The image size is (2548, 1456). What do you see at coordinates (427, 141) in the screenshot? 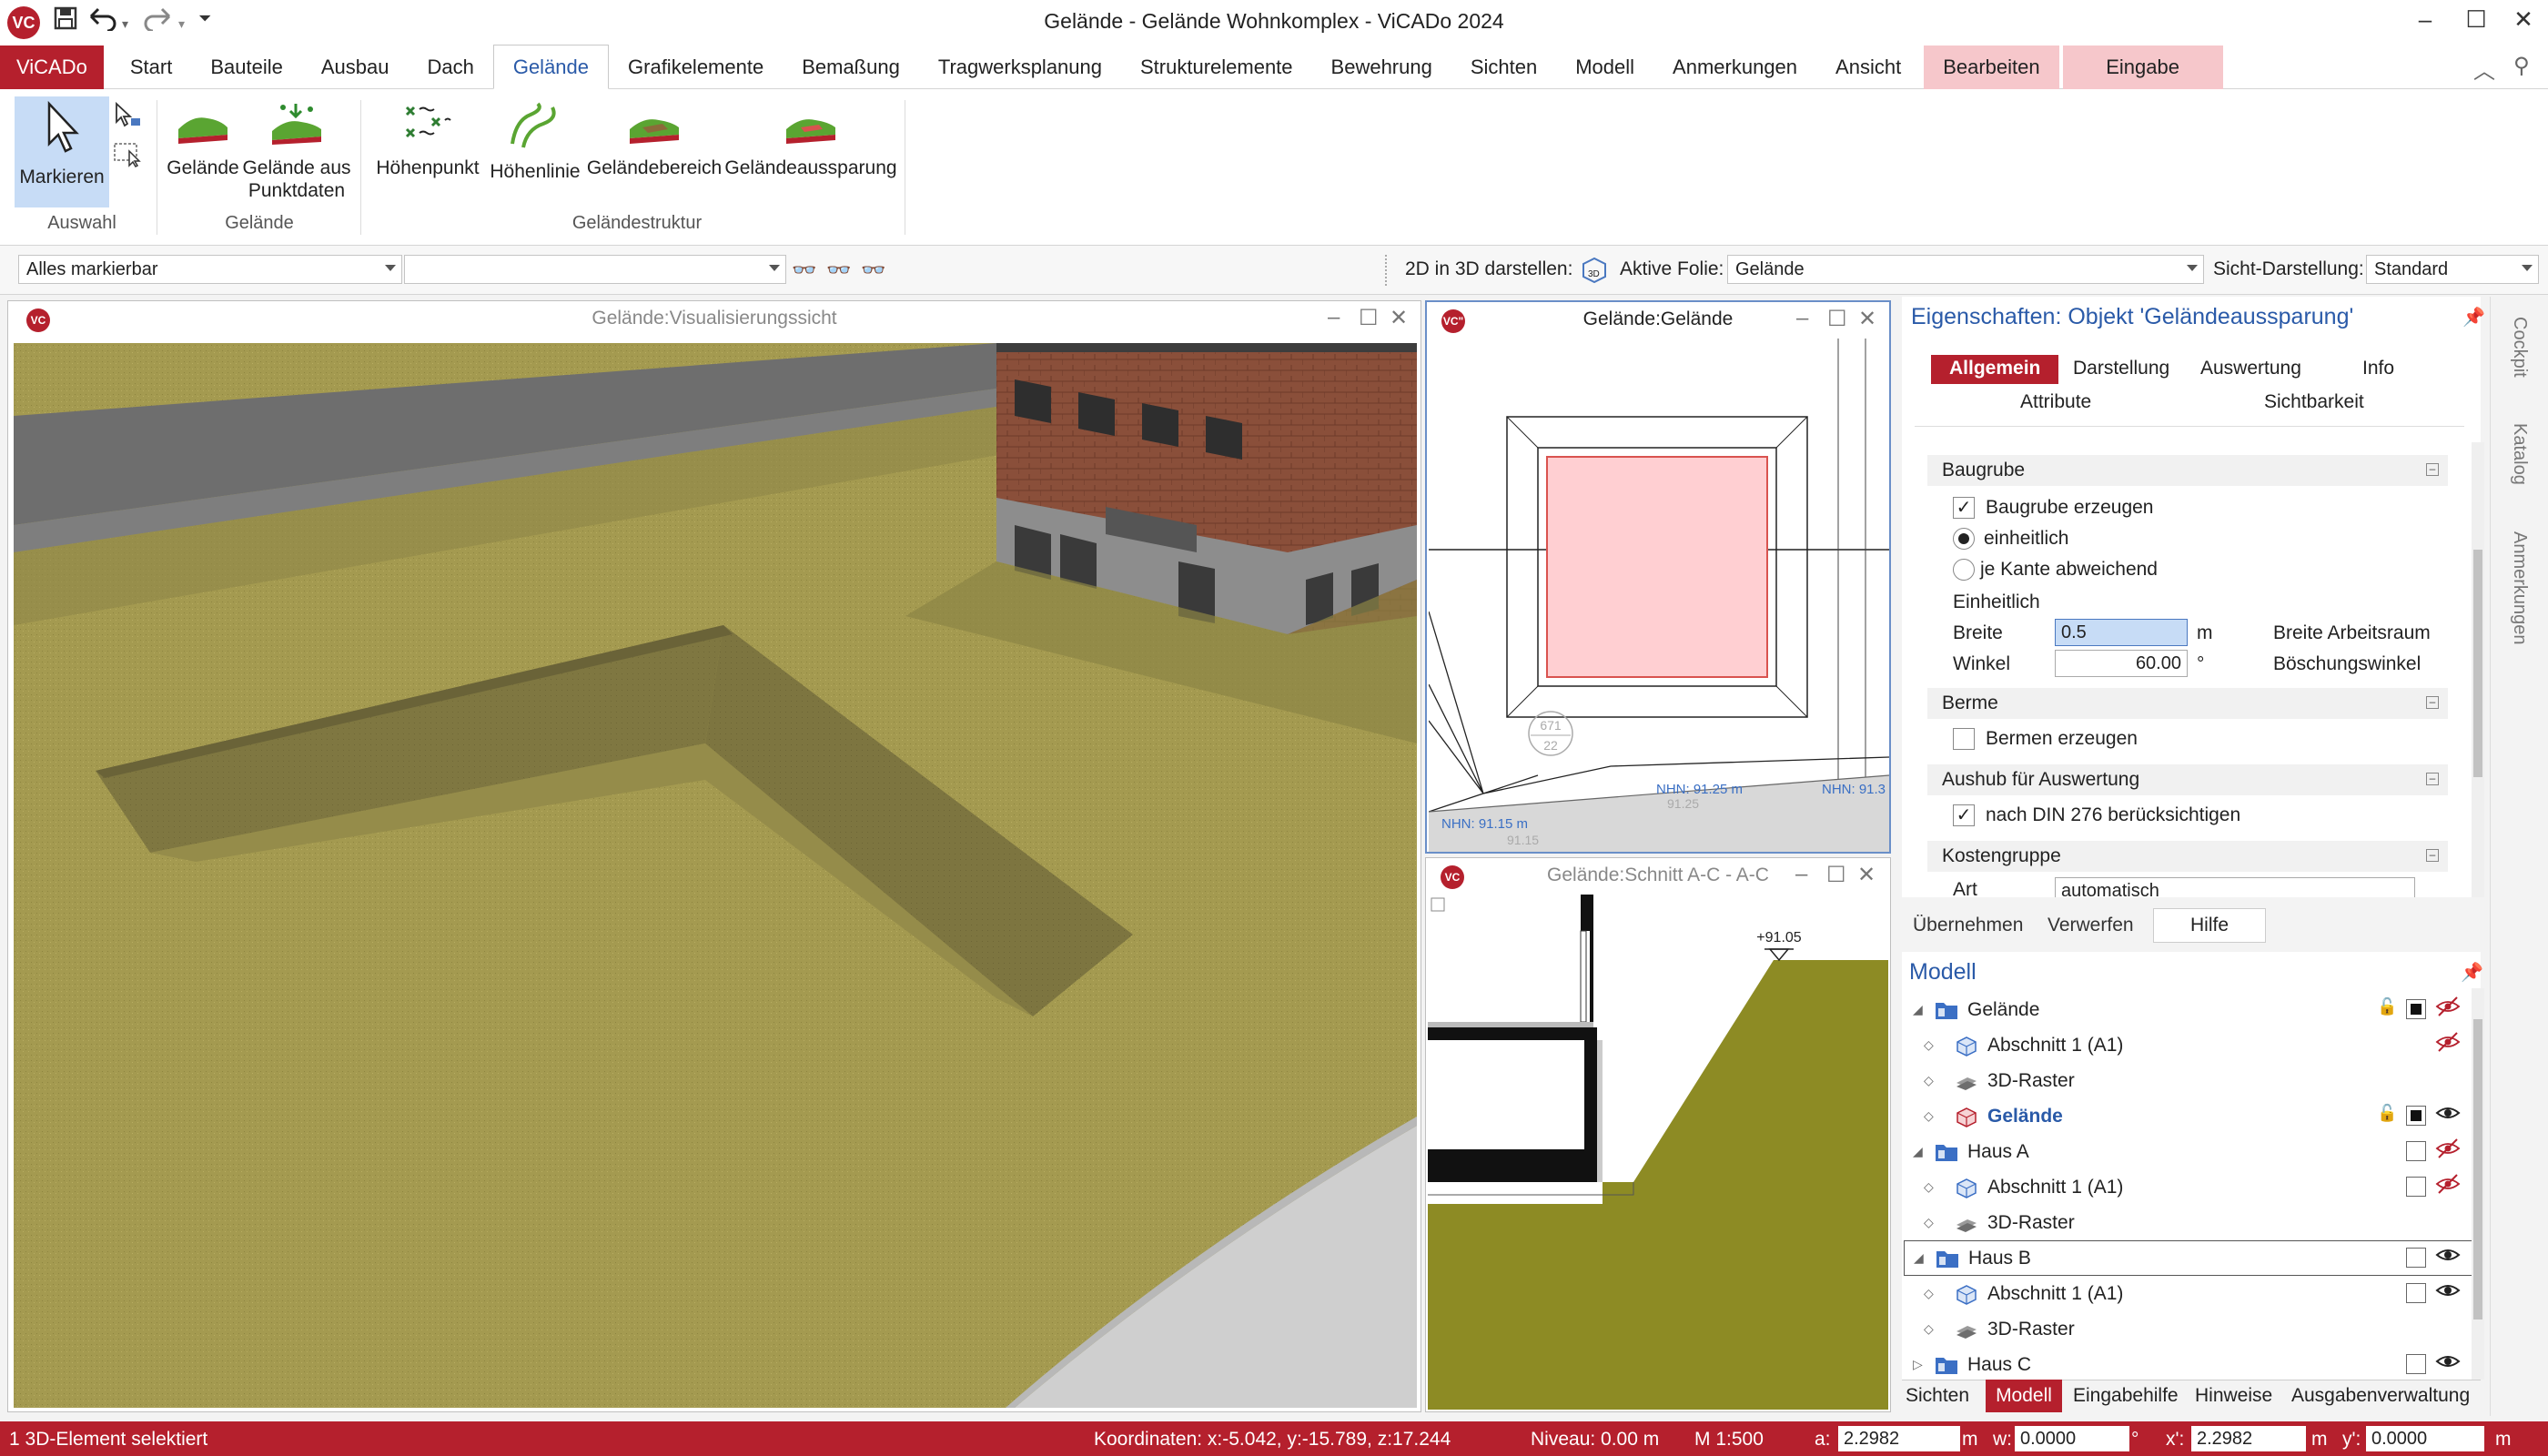
I see `hoehenpunkt-button: Höhenpunkt` at bounding box center [427, 141].